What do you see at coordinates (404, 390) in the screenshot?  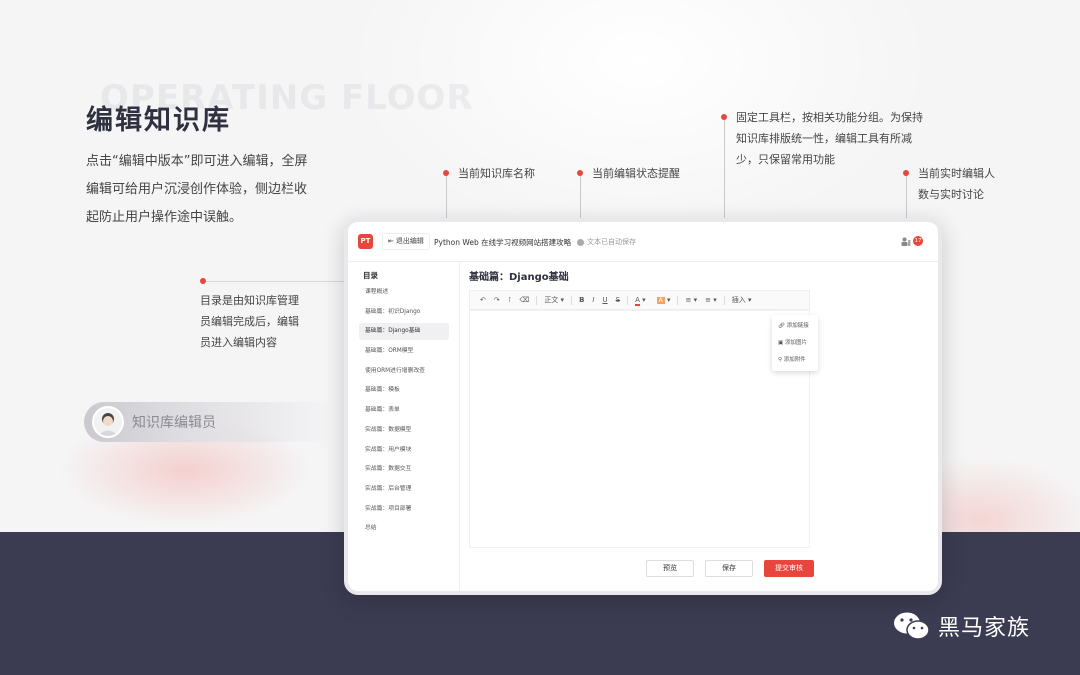 I see `toc-item: 基础篇：模板` at bounding box center [404, 390].